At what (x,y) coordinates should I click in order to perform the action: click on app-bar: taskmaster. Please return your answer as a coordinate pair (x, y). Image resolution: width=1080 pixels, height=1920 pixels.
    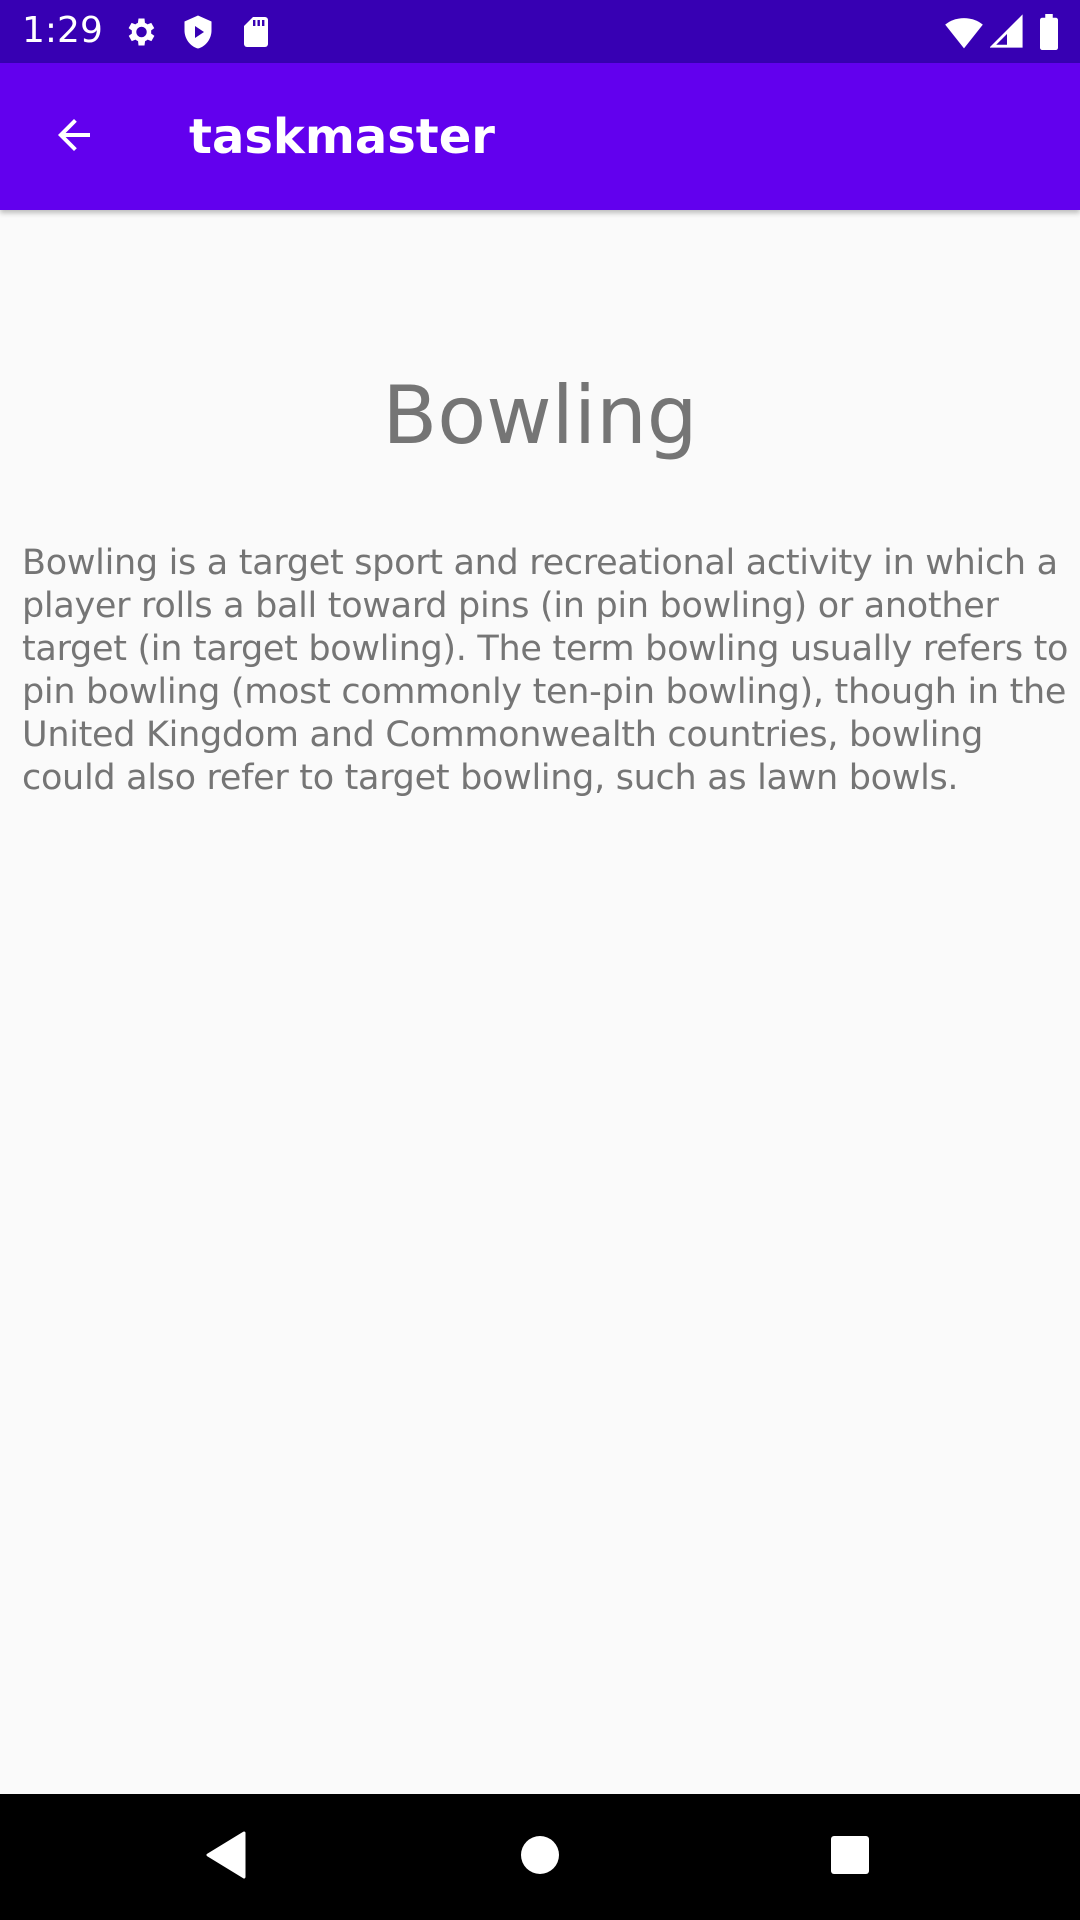
    Looking at the image, I should click on (540, 136).